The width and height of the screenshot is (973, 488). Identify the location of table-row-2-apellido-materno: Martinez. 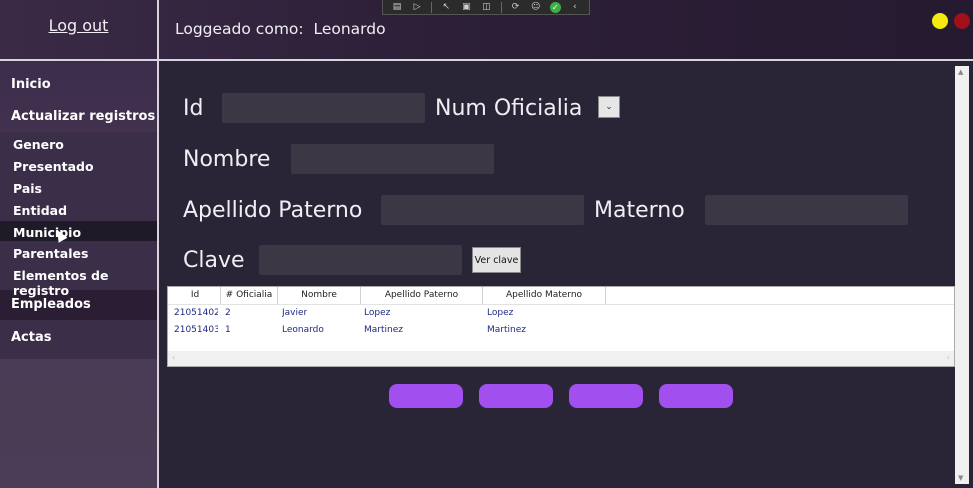
(506, 330).